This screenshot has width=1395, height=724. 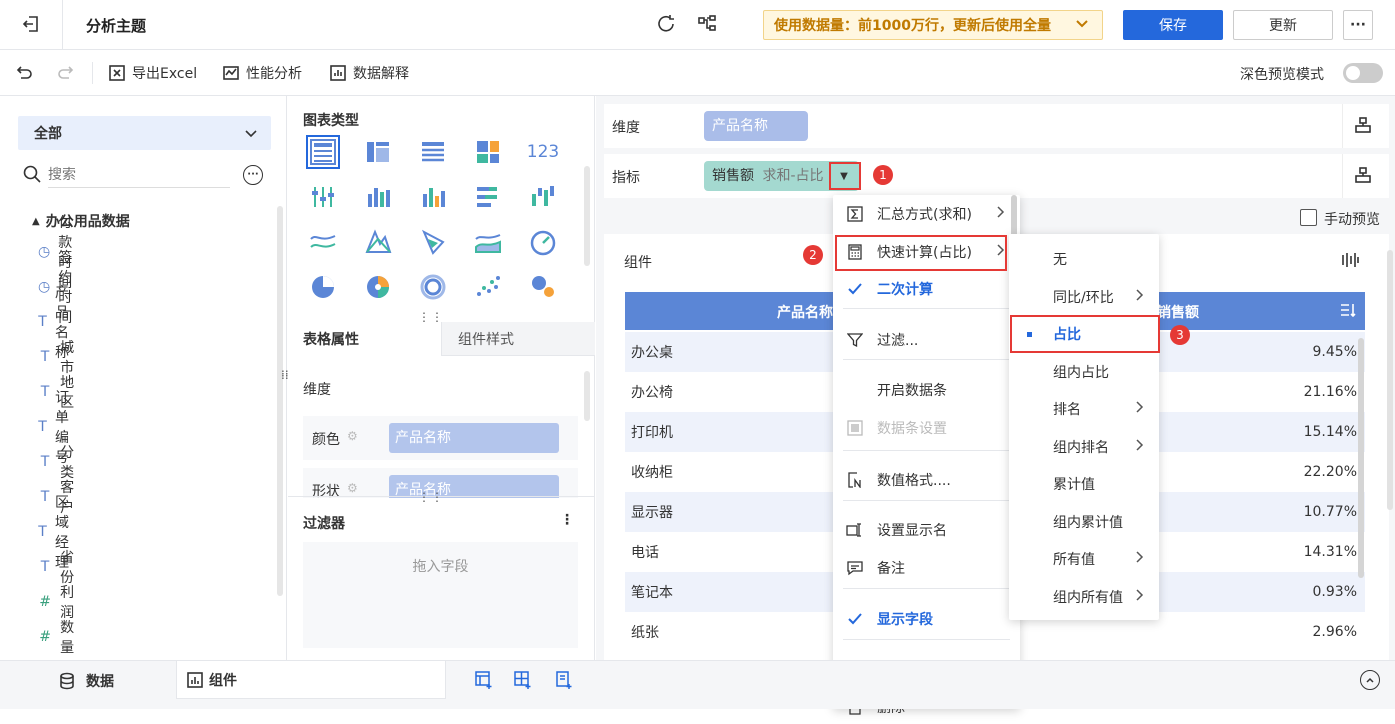 What do you see at coordinates (926, 530) in the screenshot?
I see `menu-item: 设置显示名` at bounding box center [926, 530].